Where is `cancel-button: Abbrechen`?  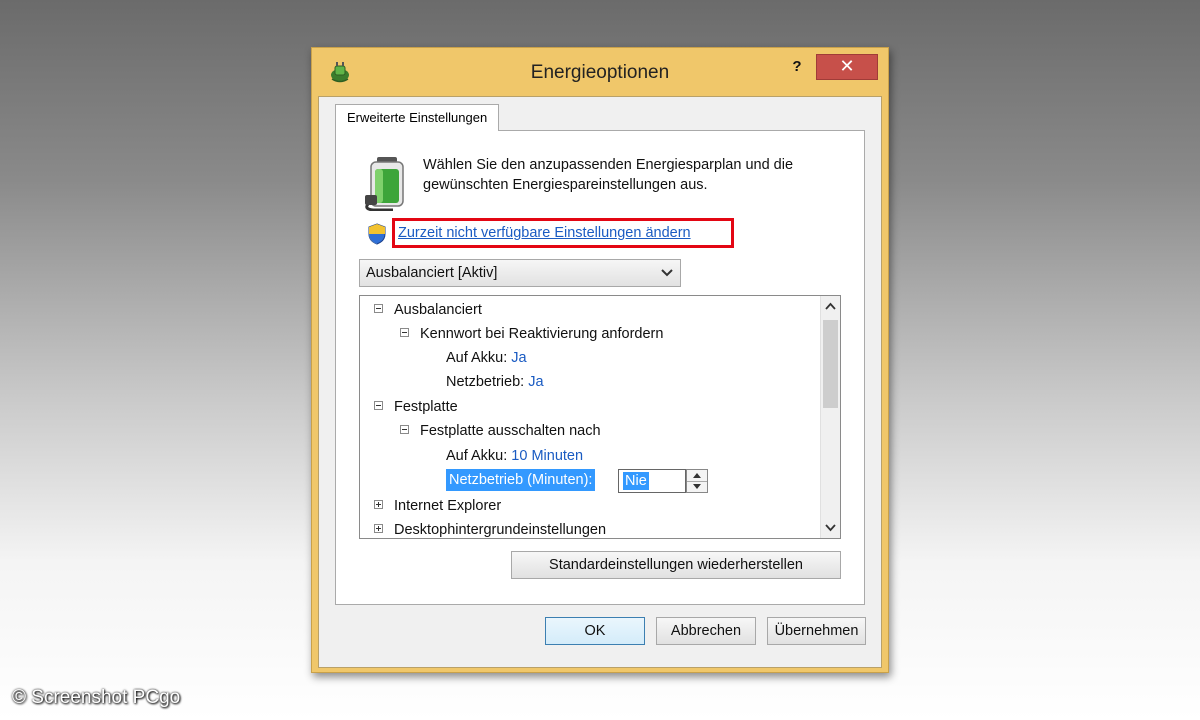 cancel-button: Abbrechen is located at coordinates (706, 631).